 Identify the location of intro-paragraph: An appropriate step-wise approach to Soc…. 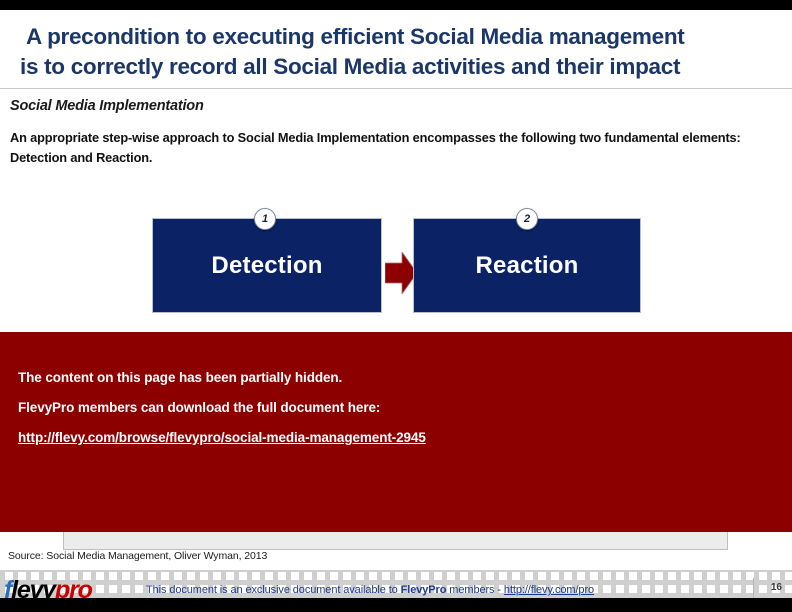
(375, 147).